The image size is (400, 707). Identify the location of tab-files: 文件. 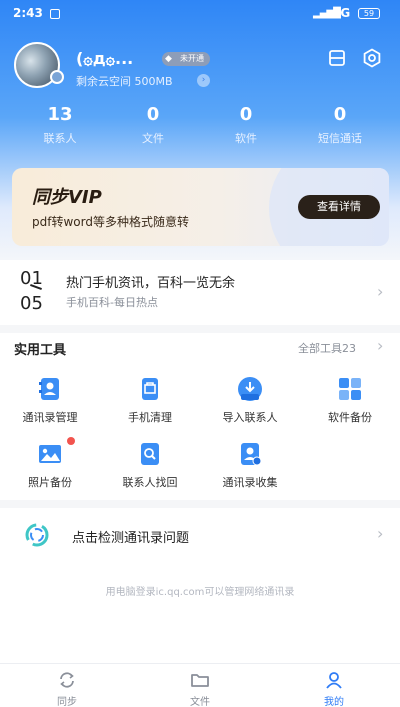
(200, 688).